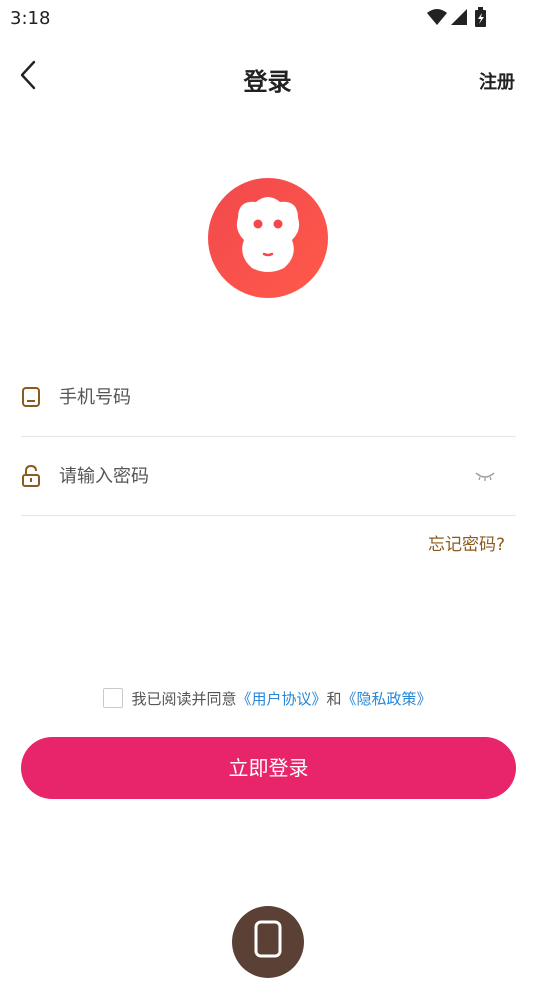  I want to click on page-title: 登录, so click(267, 82).